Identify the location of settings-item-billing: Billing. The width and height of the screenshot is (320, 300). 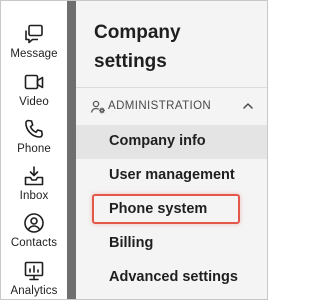
(171, 244).